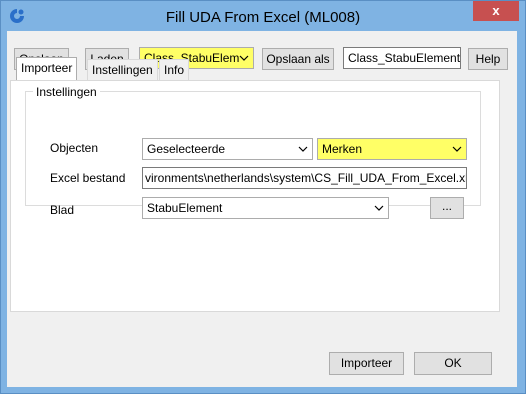  What do you see at coordinates (265, 208) in the screenshot?
I see `sheet-select: StabuElement` at bounding box center [265, 208].